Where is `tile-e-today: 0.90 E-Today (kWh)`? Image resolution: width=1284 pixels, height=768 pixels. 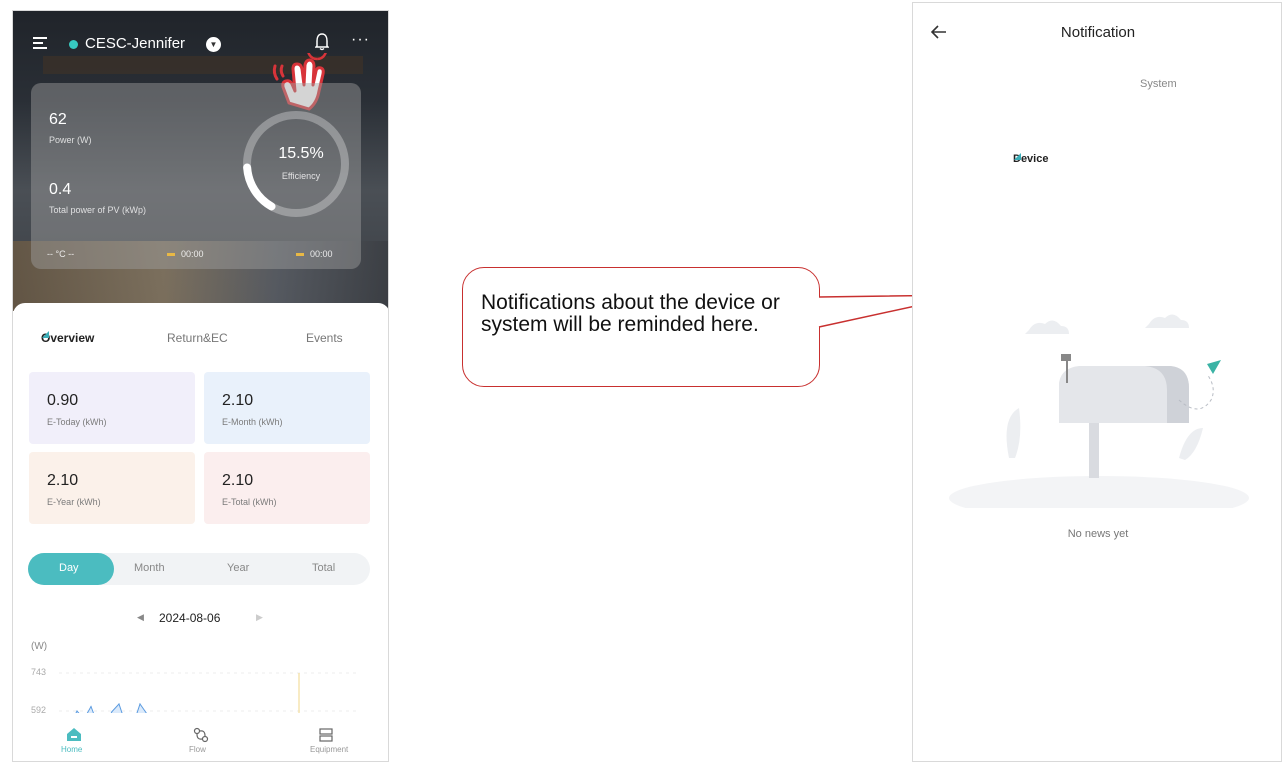 tile-e-today: 0.90 E-Today (kWh) is located at coordinates (112, 408).